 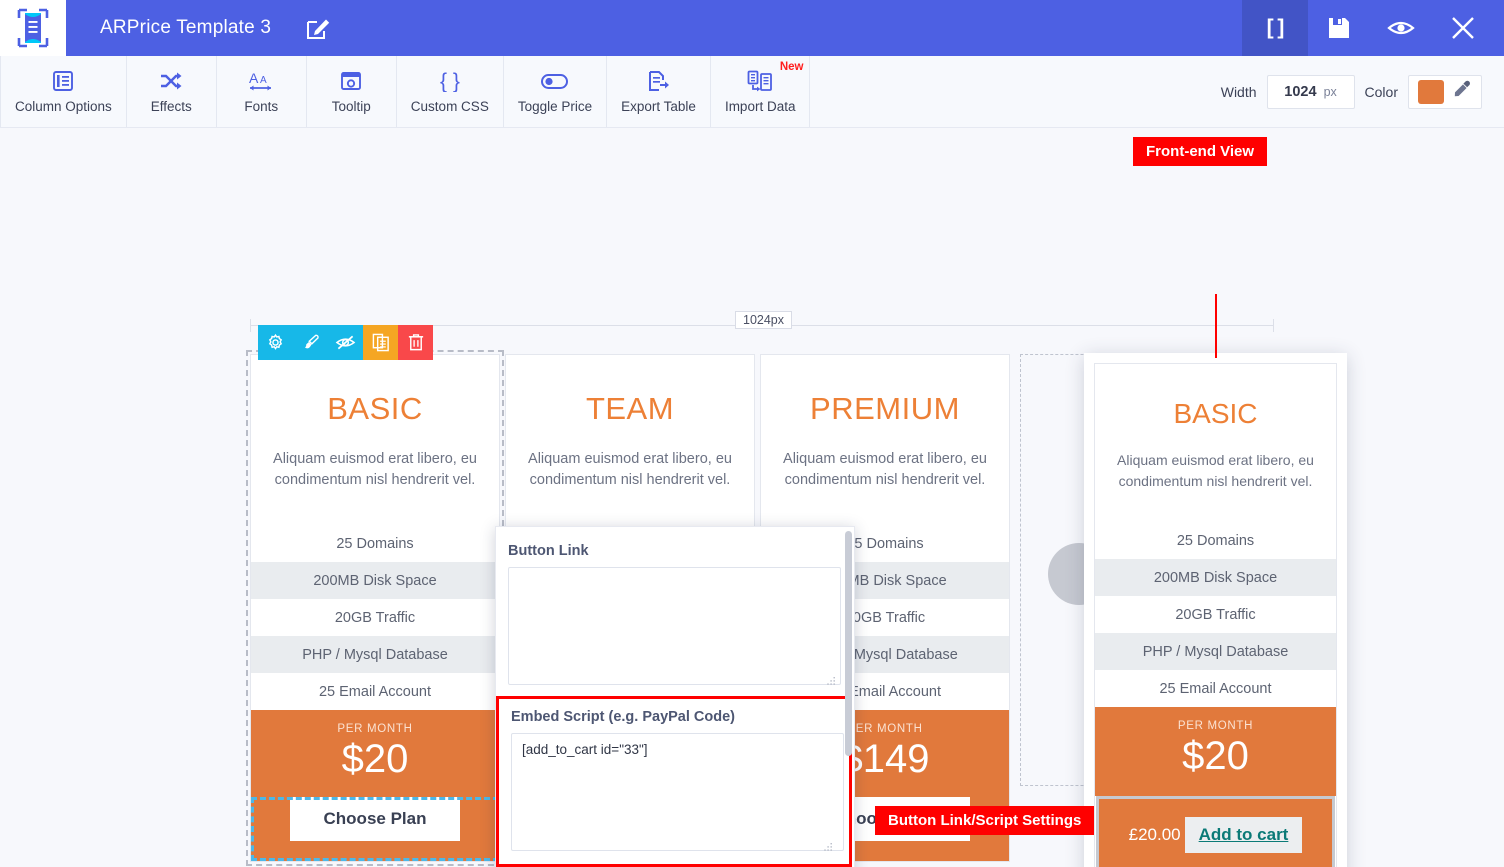 I want to click on app-title: ARPrice Template 3, so click(x=186, y=27).